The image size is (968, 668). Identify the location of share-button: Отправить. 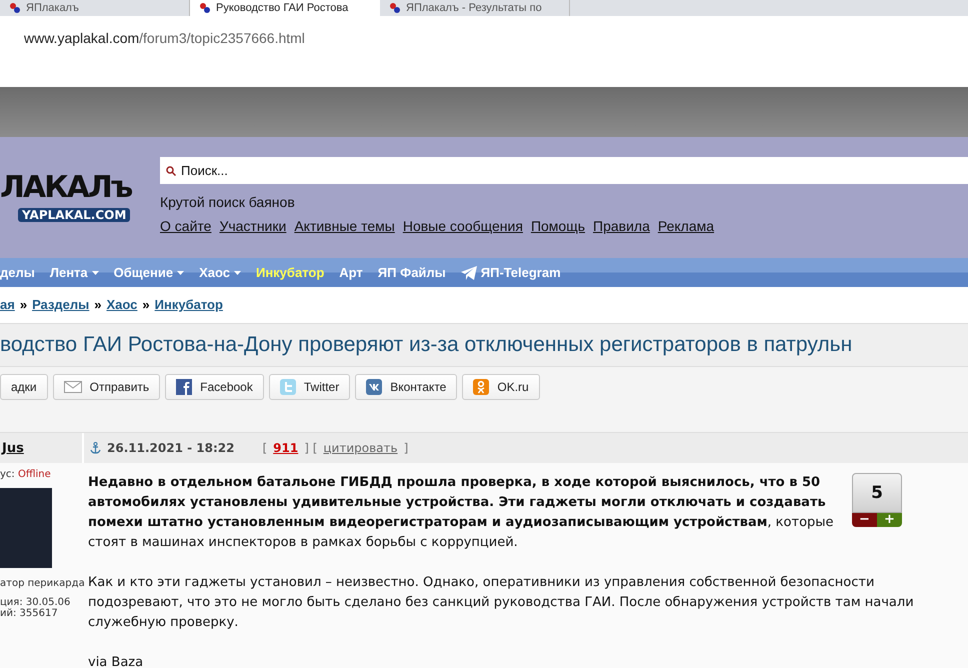
(106, 387).